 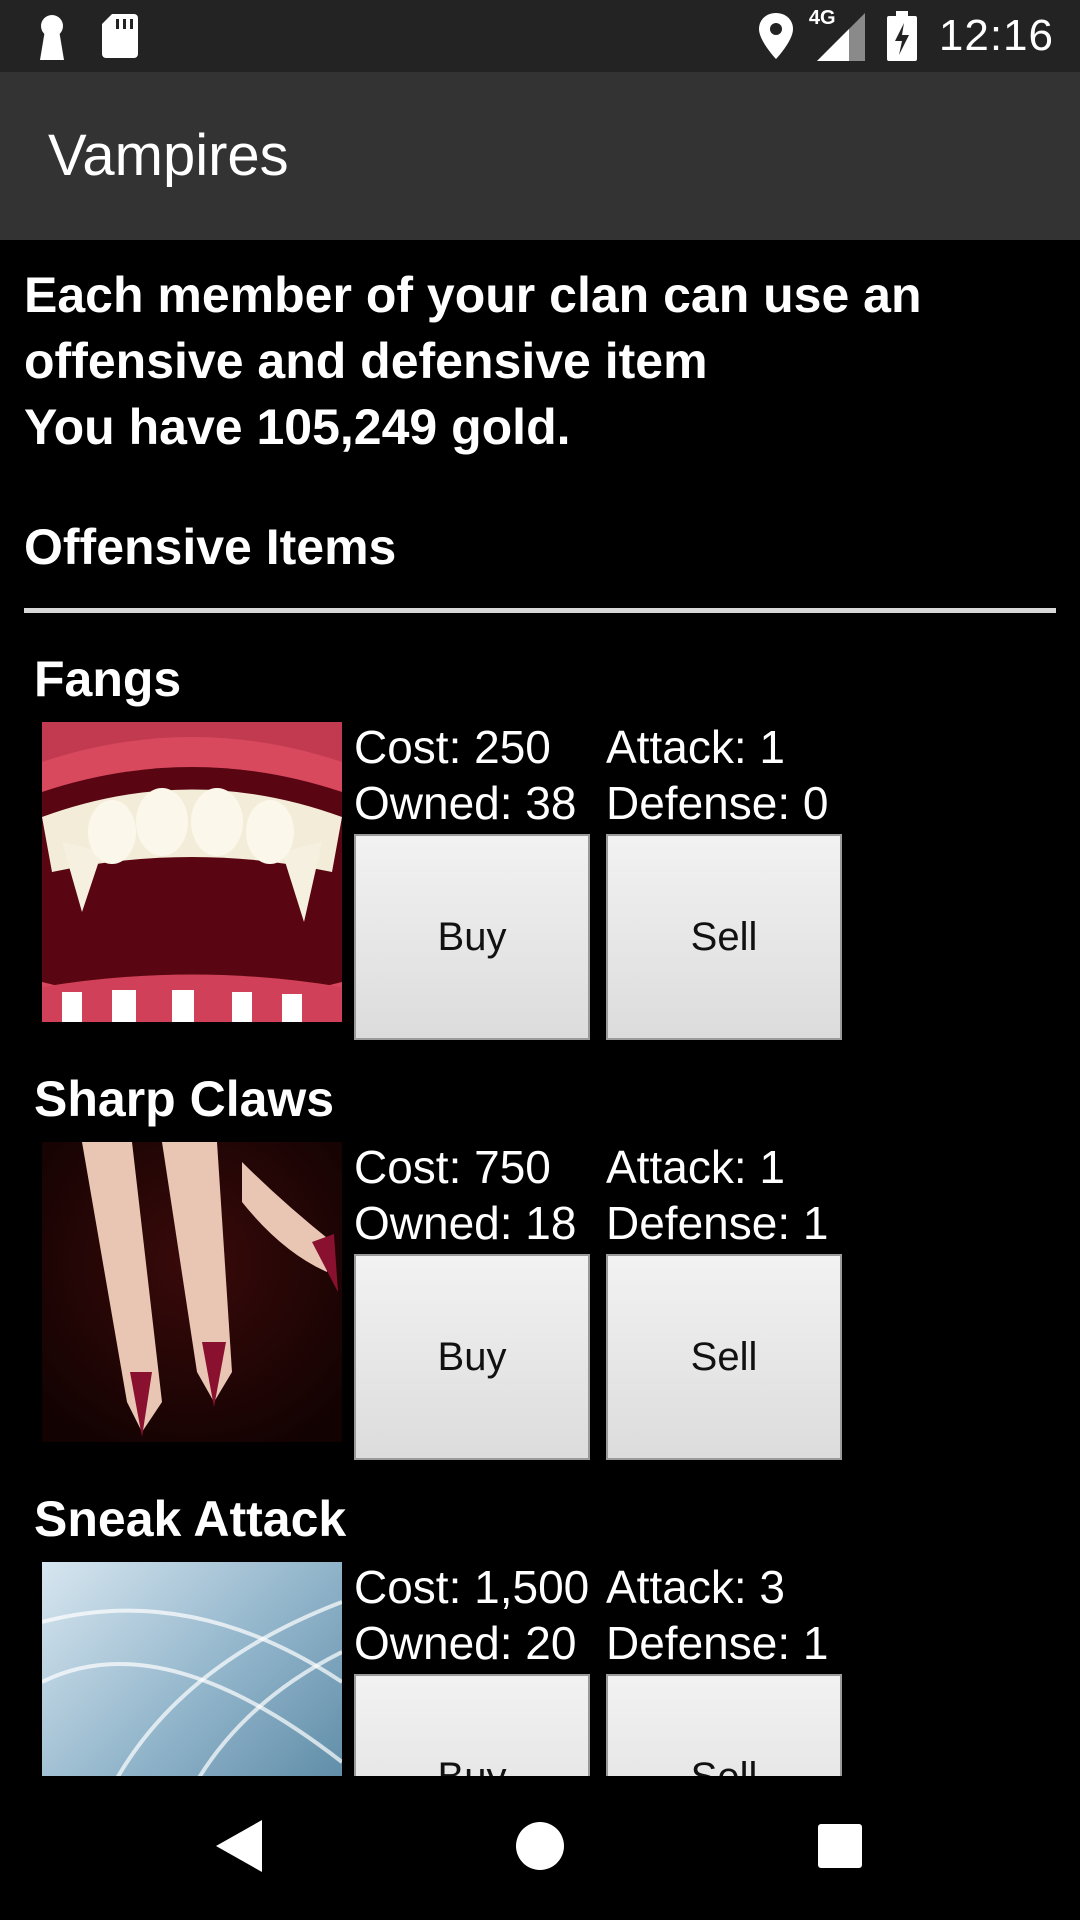 I want to click on item-name: Sneak Attack, so click(x=190, y=1519).